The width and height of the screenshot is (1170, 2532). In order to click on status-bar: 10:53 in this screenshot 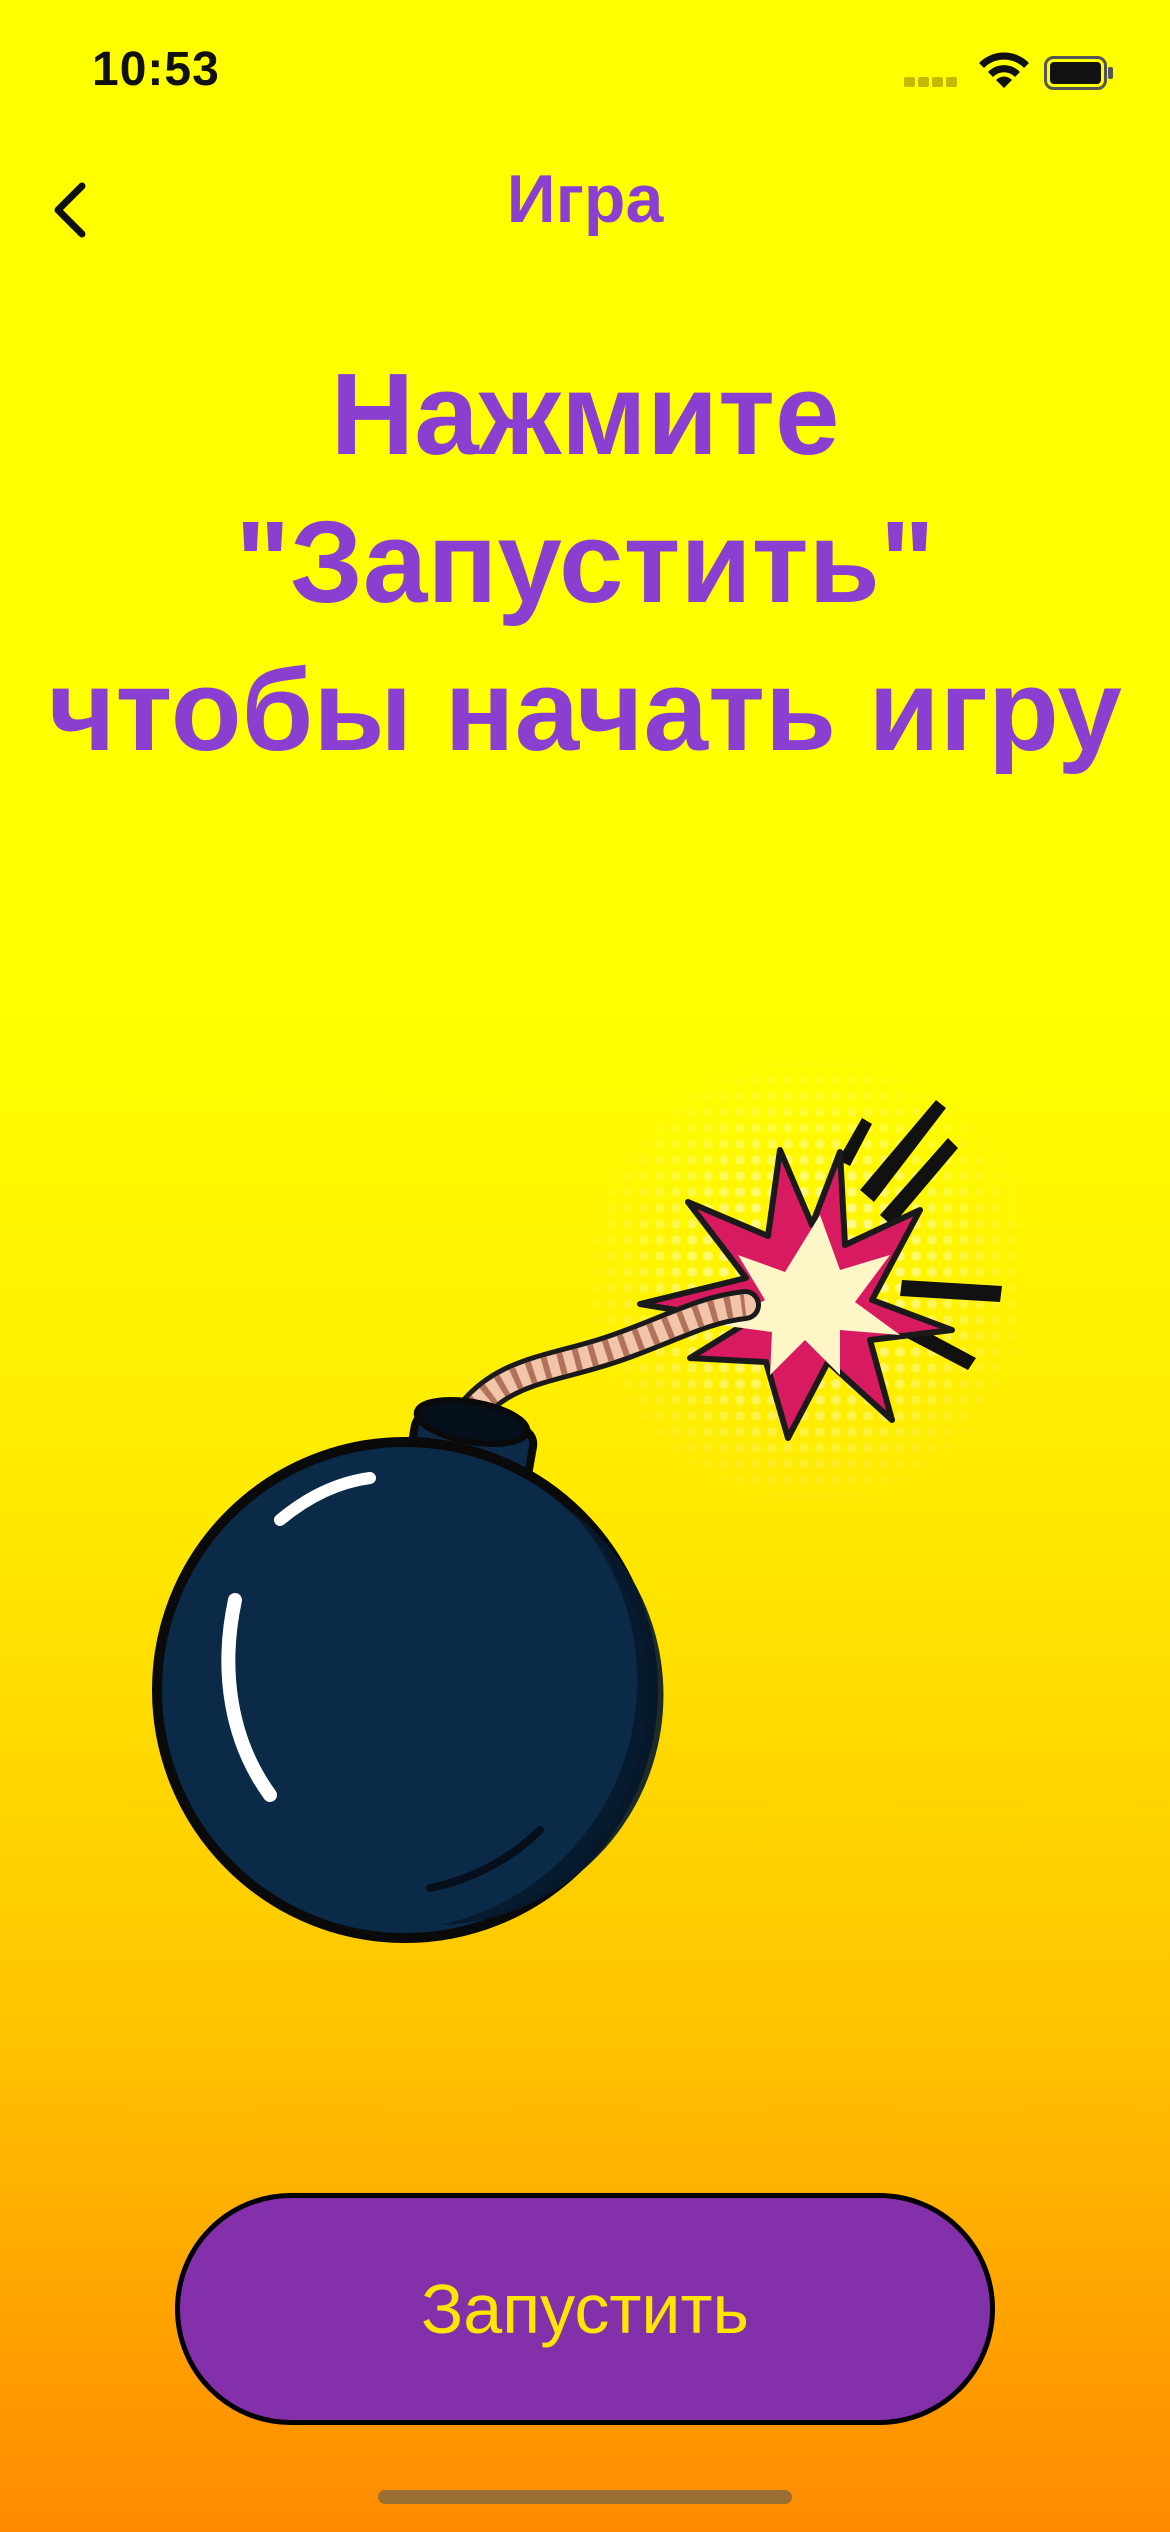, I will do `click(585, 75)`.